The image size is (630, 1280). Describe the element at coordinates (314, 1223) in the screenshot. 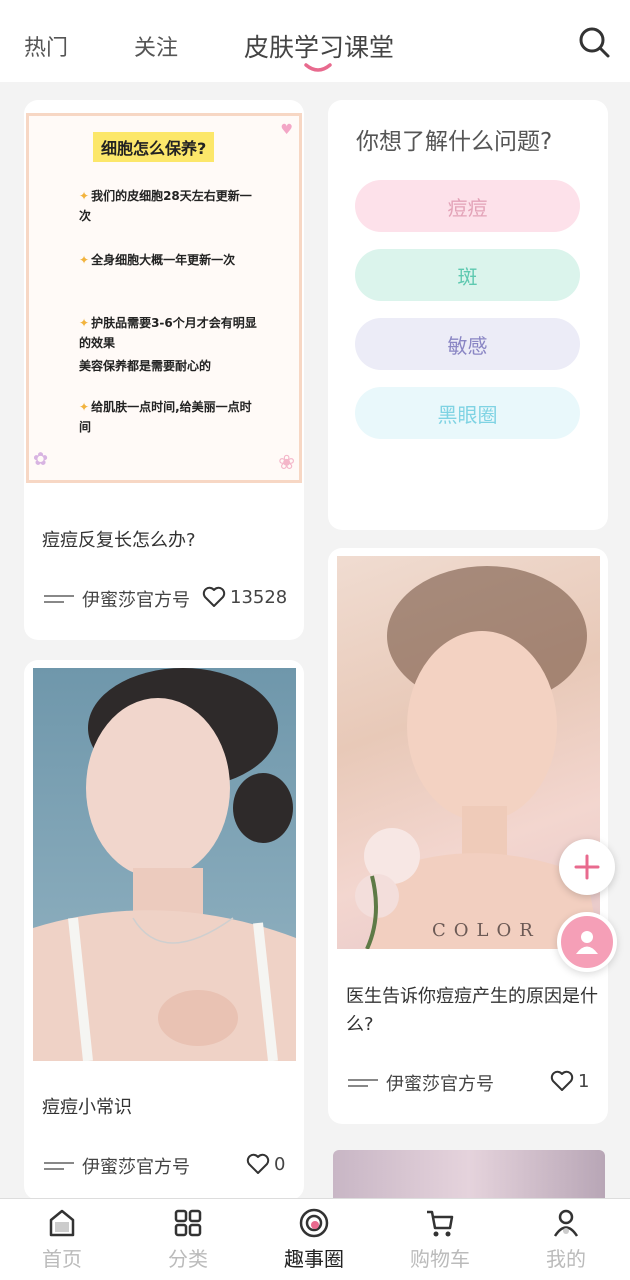

I see `circle-icon` at that location.